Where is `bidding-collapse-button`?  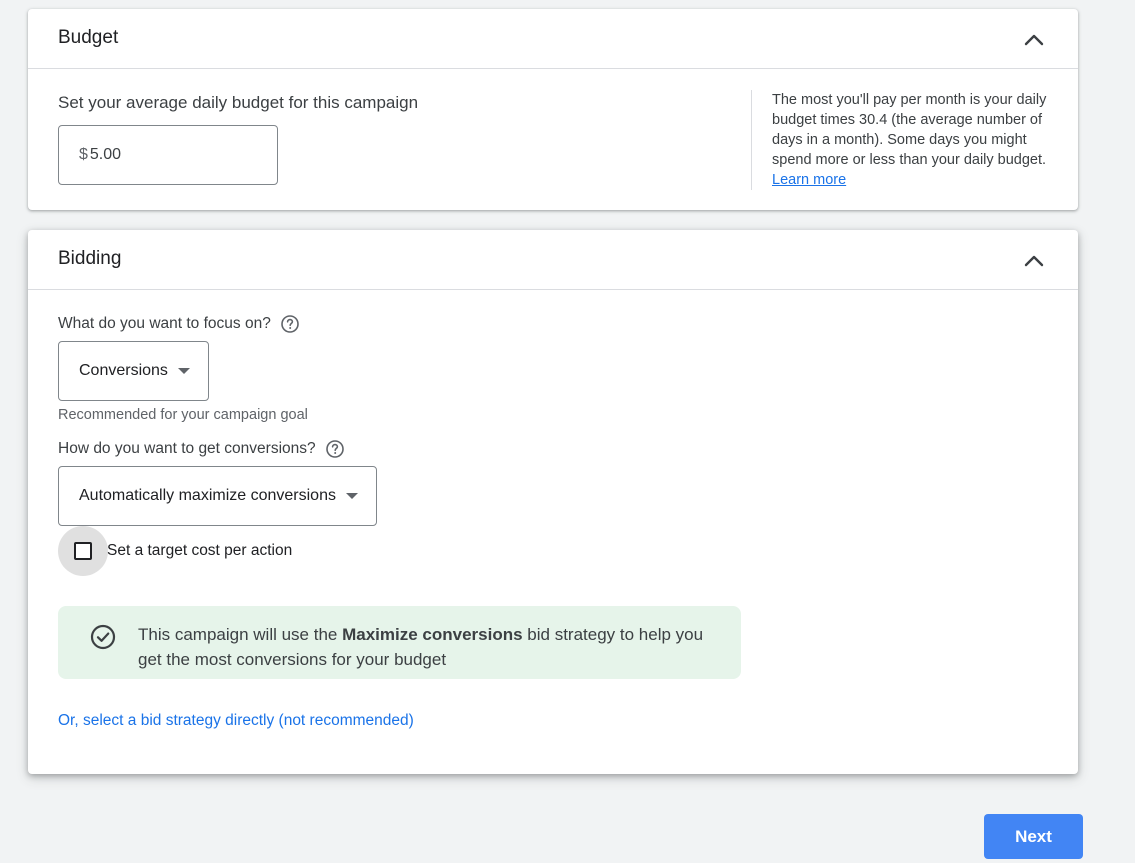 bidding-collapse-button is located at coordinates (1034, 261).